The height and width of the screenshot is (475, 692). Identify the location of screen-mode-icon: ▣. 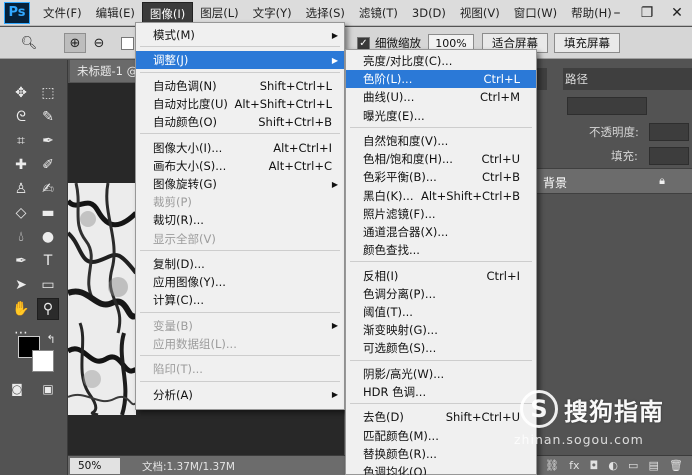
(48, 389).